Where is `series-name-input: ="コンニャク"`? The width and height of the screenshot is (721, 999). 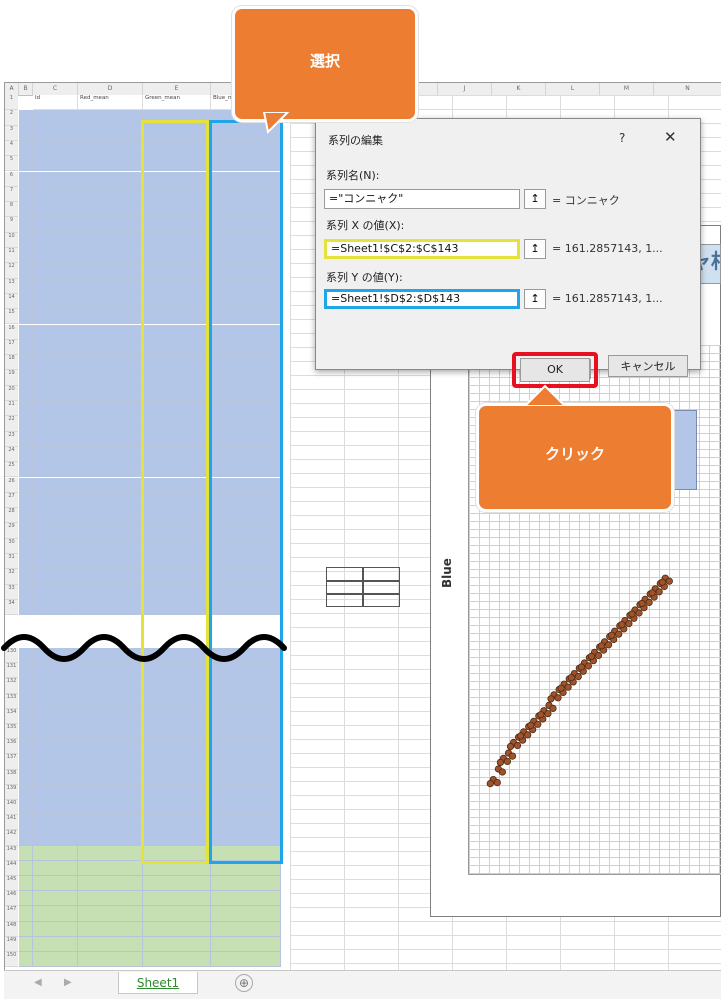 series-name-input: ="コンニャク" is located at coordinates (422, 199).